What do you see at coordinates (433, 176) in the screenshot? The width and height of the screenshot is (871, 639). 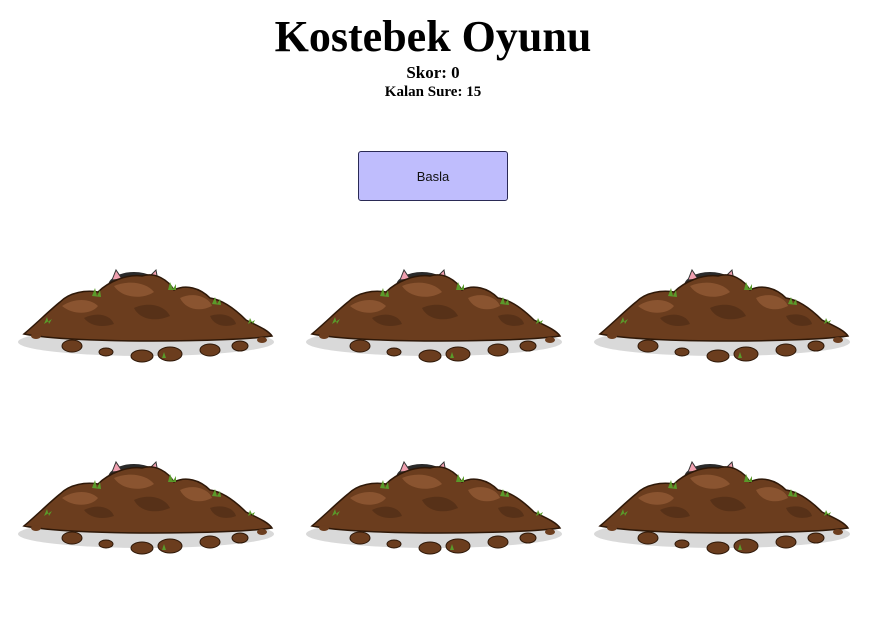 I see `start-button: Basla` at bounding box center [433, 176].